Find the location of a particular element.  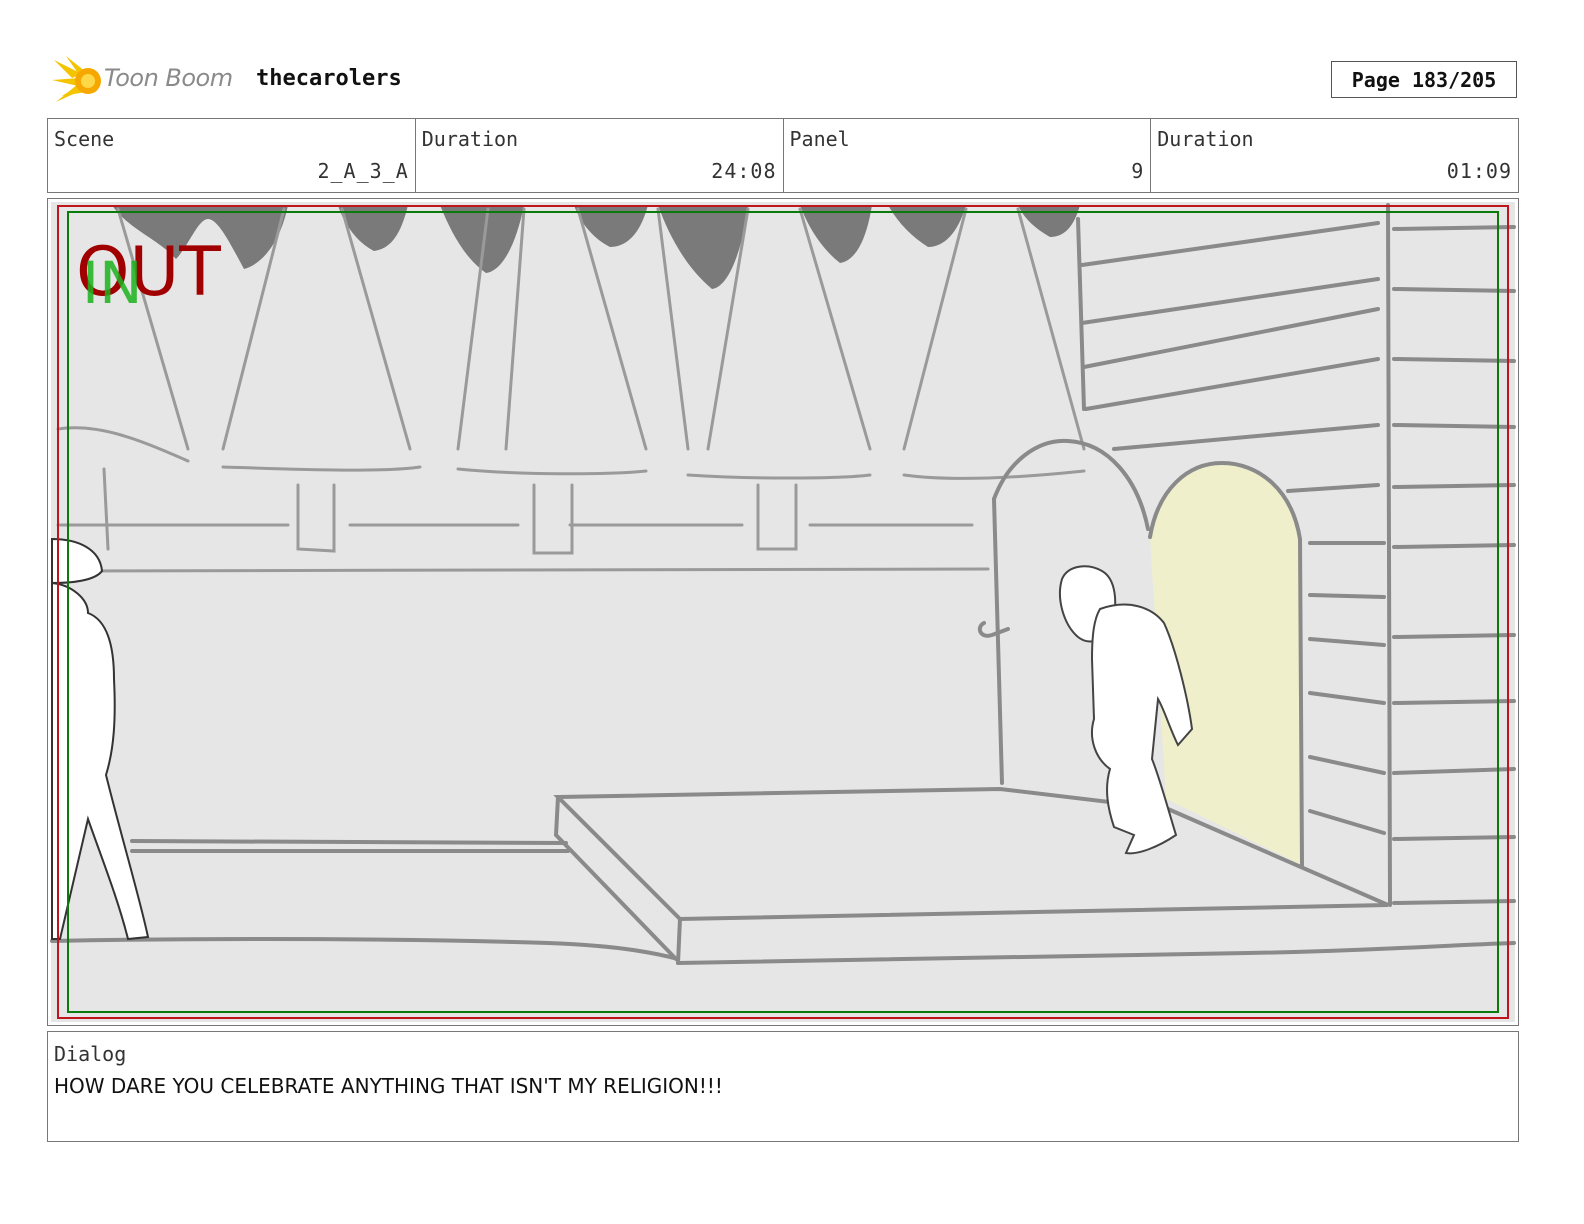

dialog-label: Dialog is located at coordinates (90, 1054).